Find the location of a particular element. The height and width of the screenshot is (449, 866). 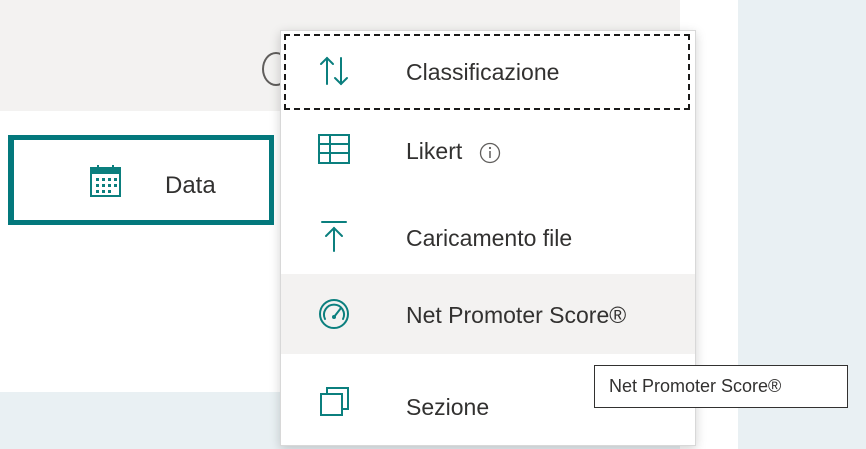

menu-item-label: Caricamento file is located at coordinates (489, 238).